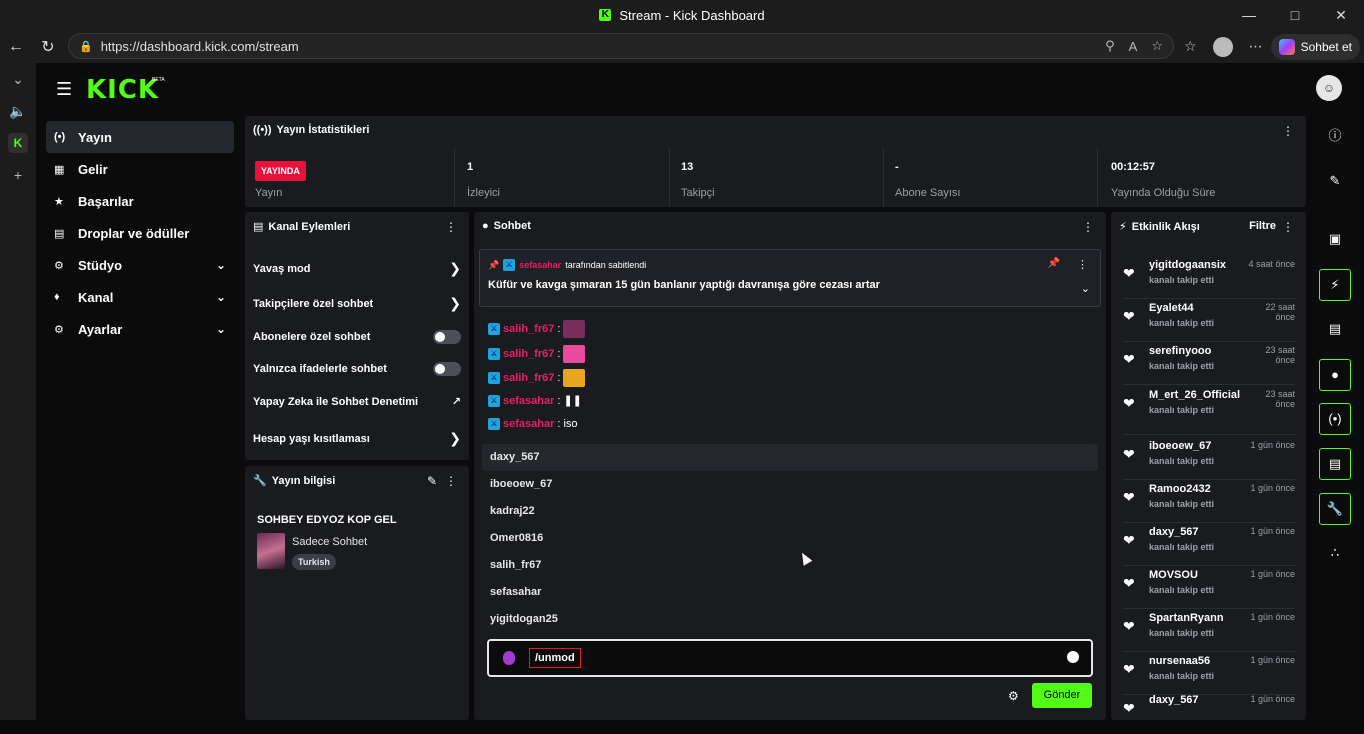  Describe the element at coordinates (1280, 399) in the screenshot. I see `event-time: 23 saat önce` at that location.